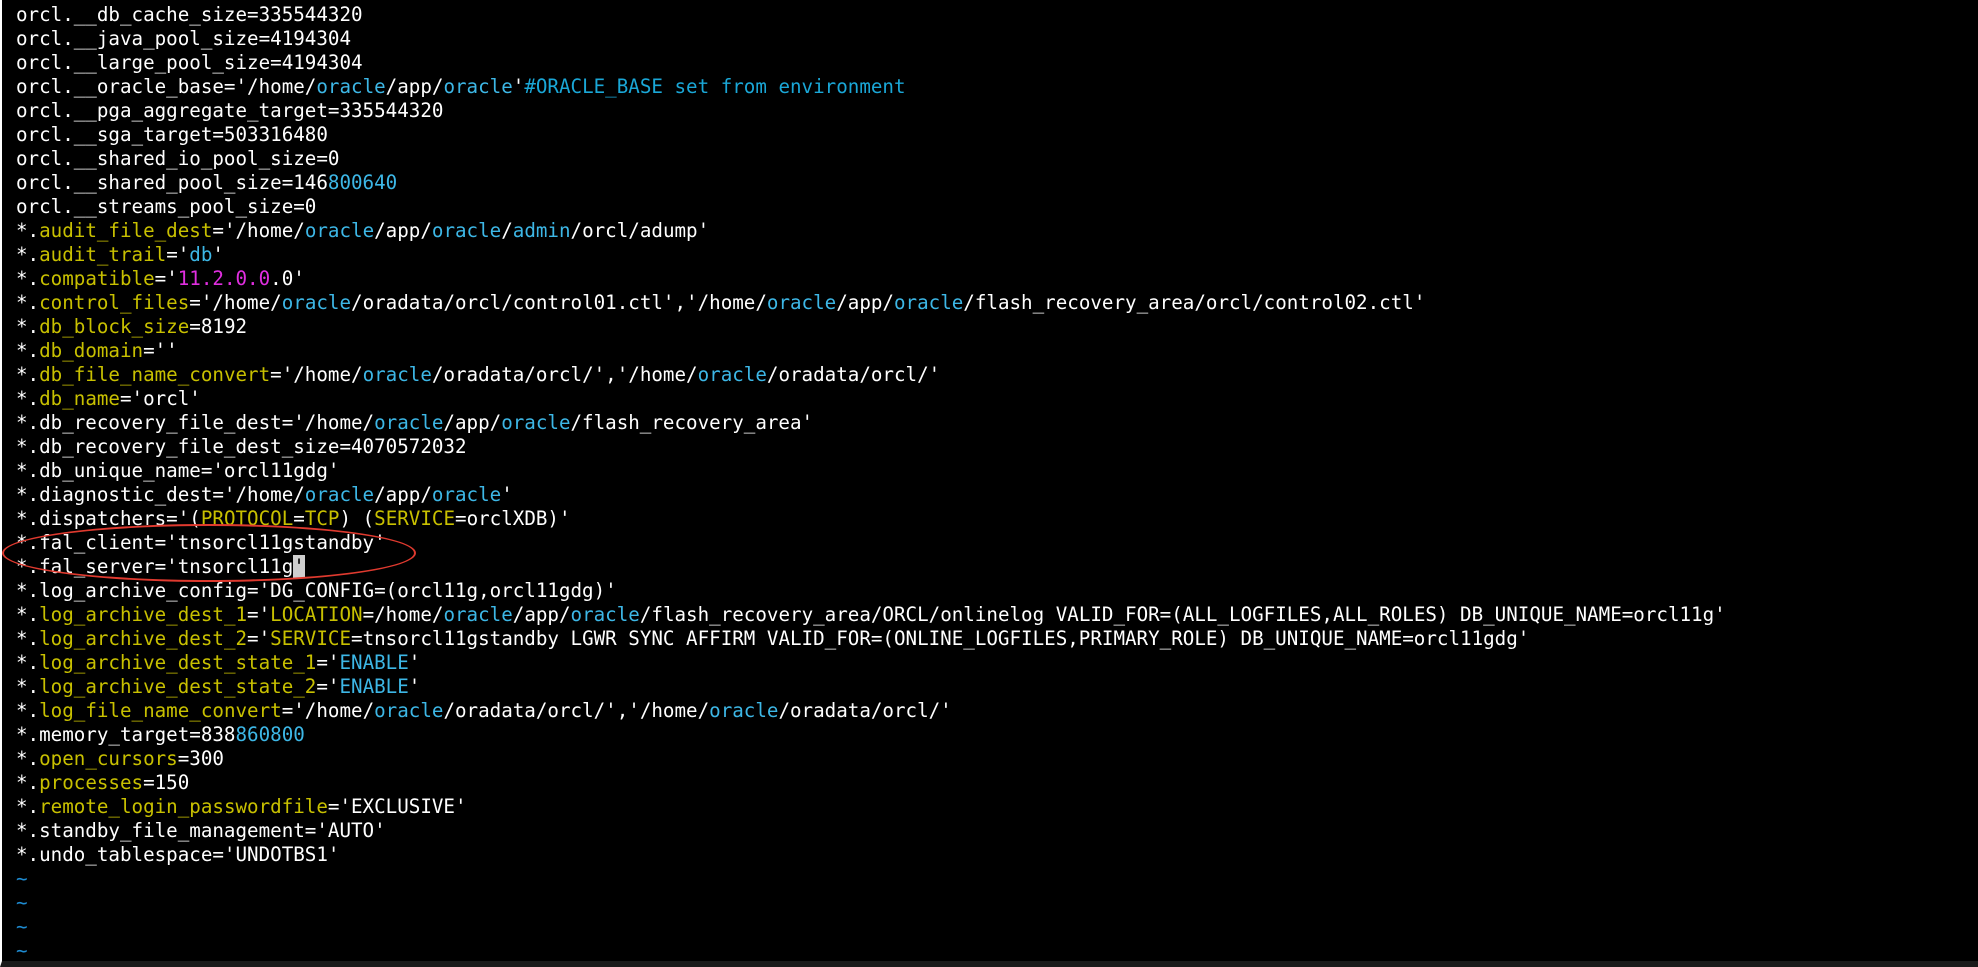 This screenshot has height=967, width=1978. What do you see at coordinates (996, 687) in the screenshot?
I see `code-line: *.log_archive_dest_state_2='ENABLE'` at bounding box center [996, 687].